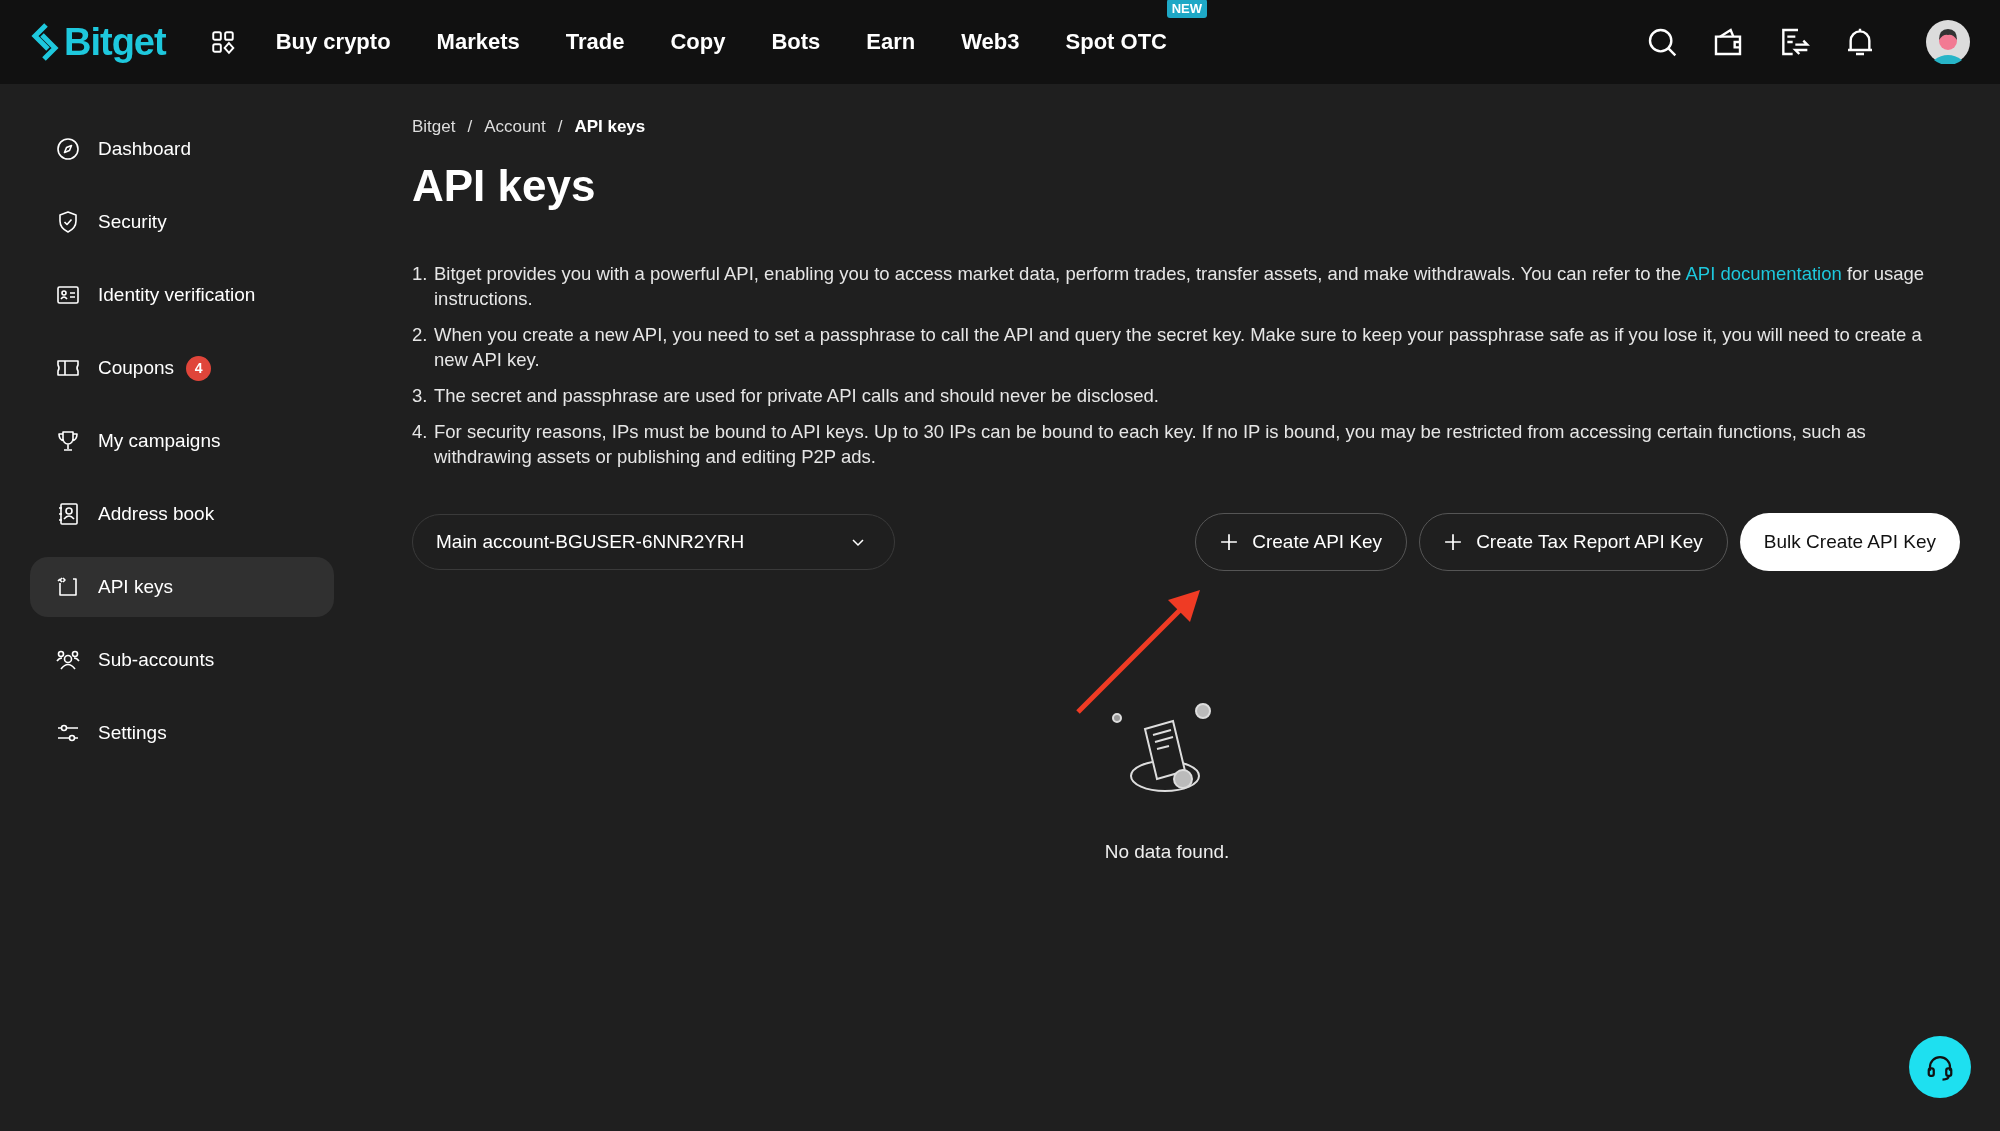 The width and height of the screenshot is (2000, 1131). I want to click on breadcrumb-link: Bitget, so click(434, 127).